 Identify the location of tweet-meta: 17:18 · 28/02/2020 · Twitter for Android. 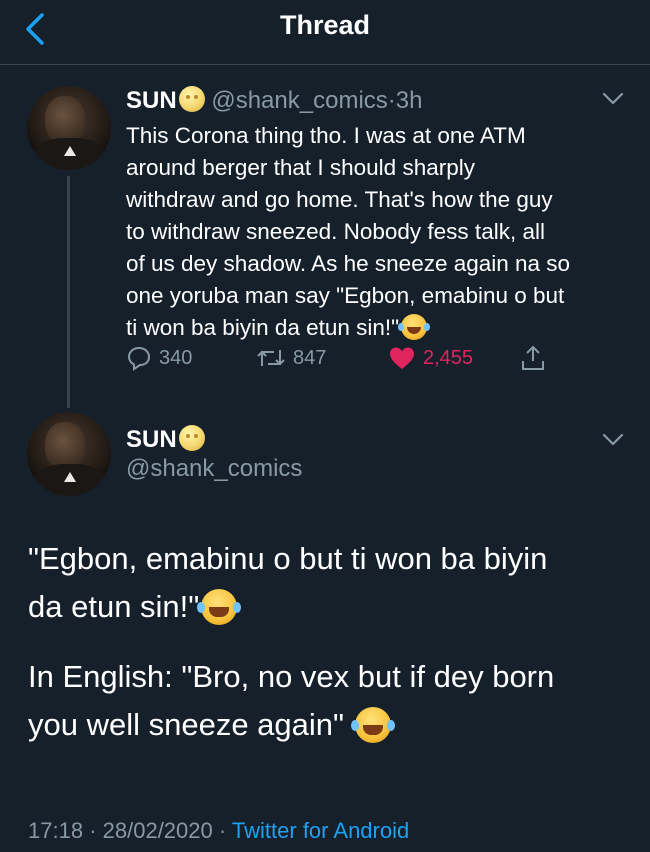
(218, 831).